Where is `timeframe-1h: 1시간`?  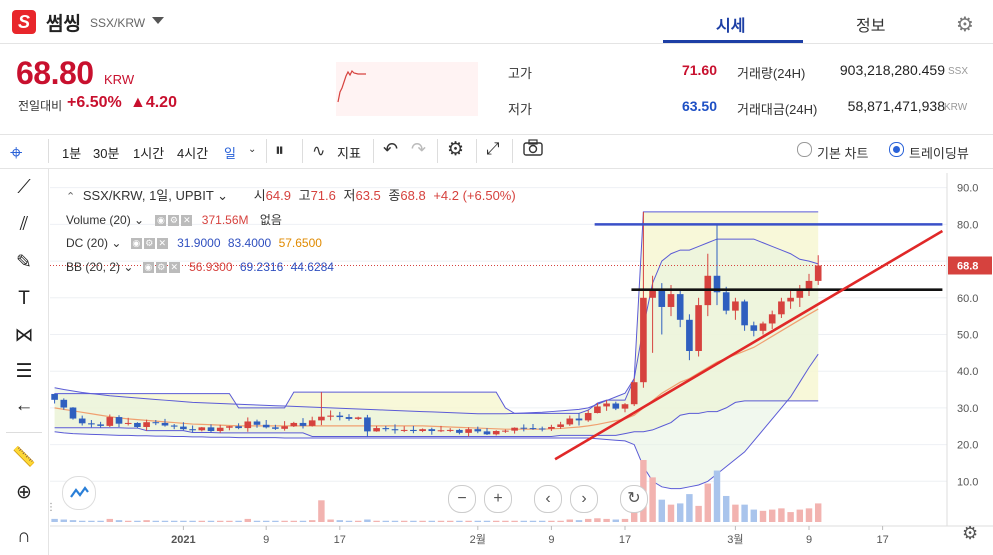
timeframe-1h: 1시간 is located at coordinates (148, 152).